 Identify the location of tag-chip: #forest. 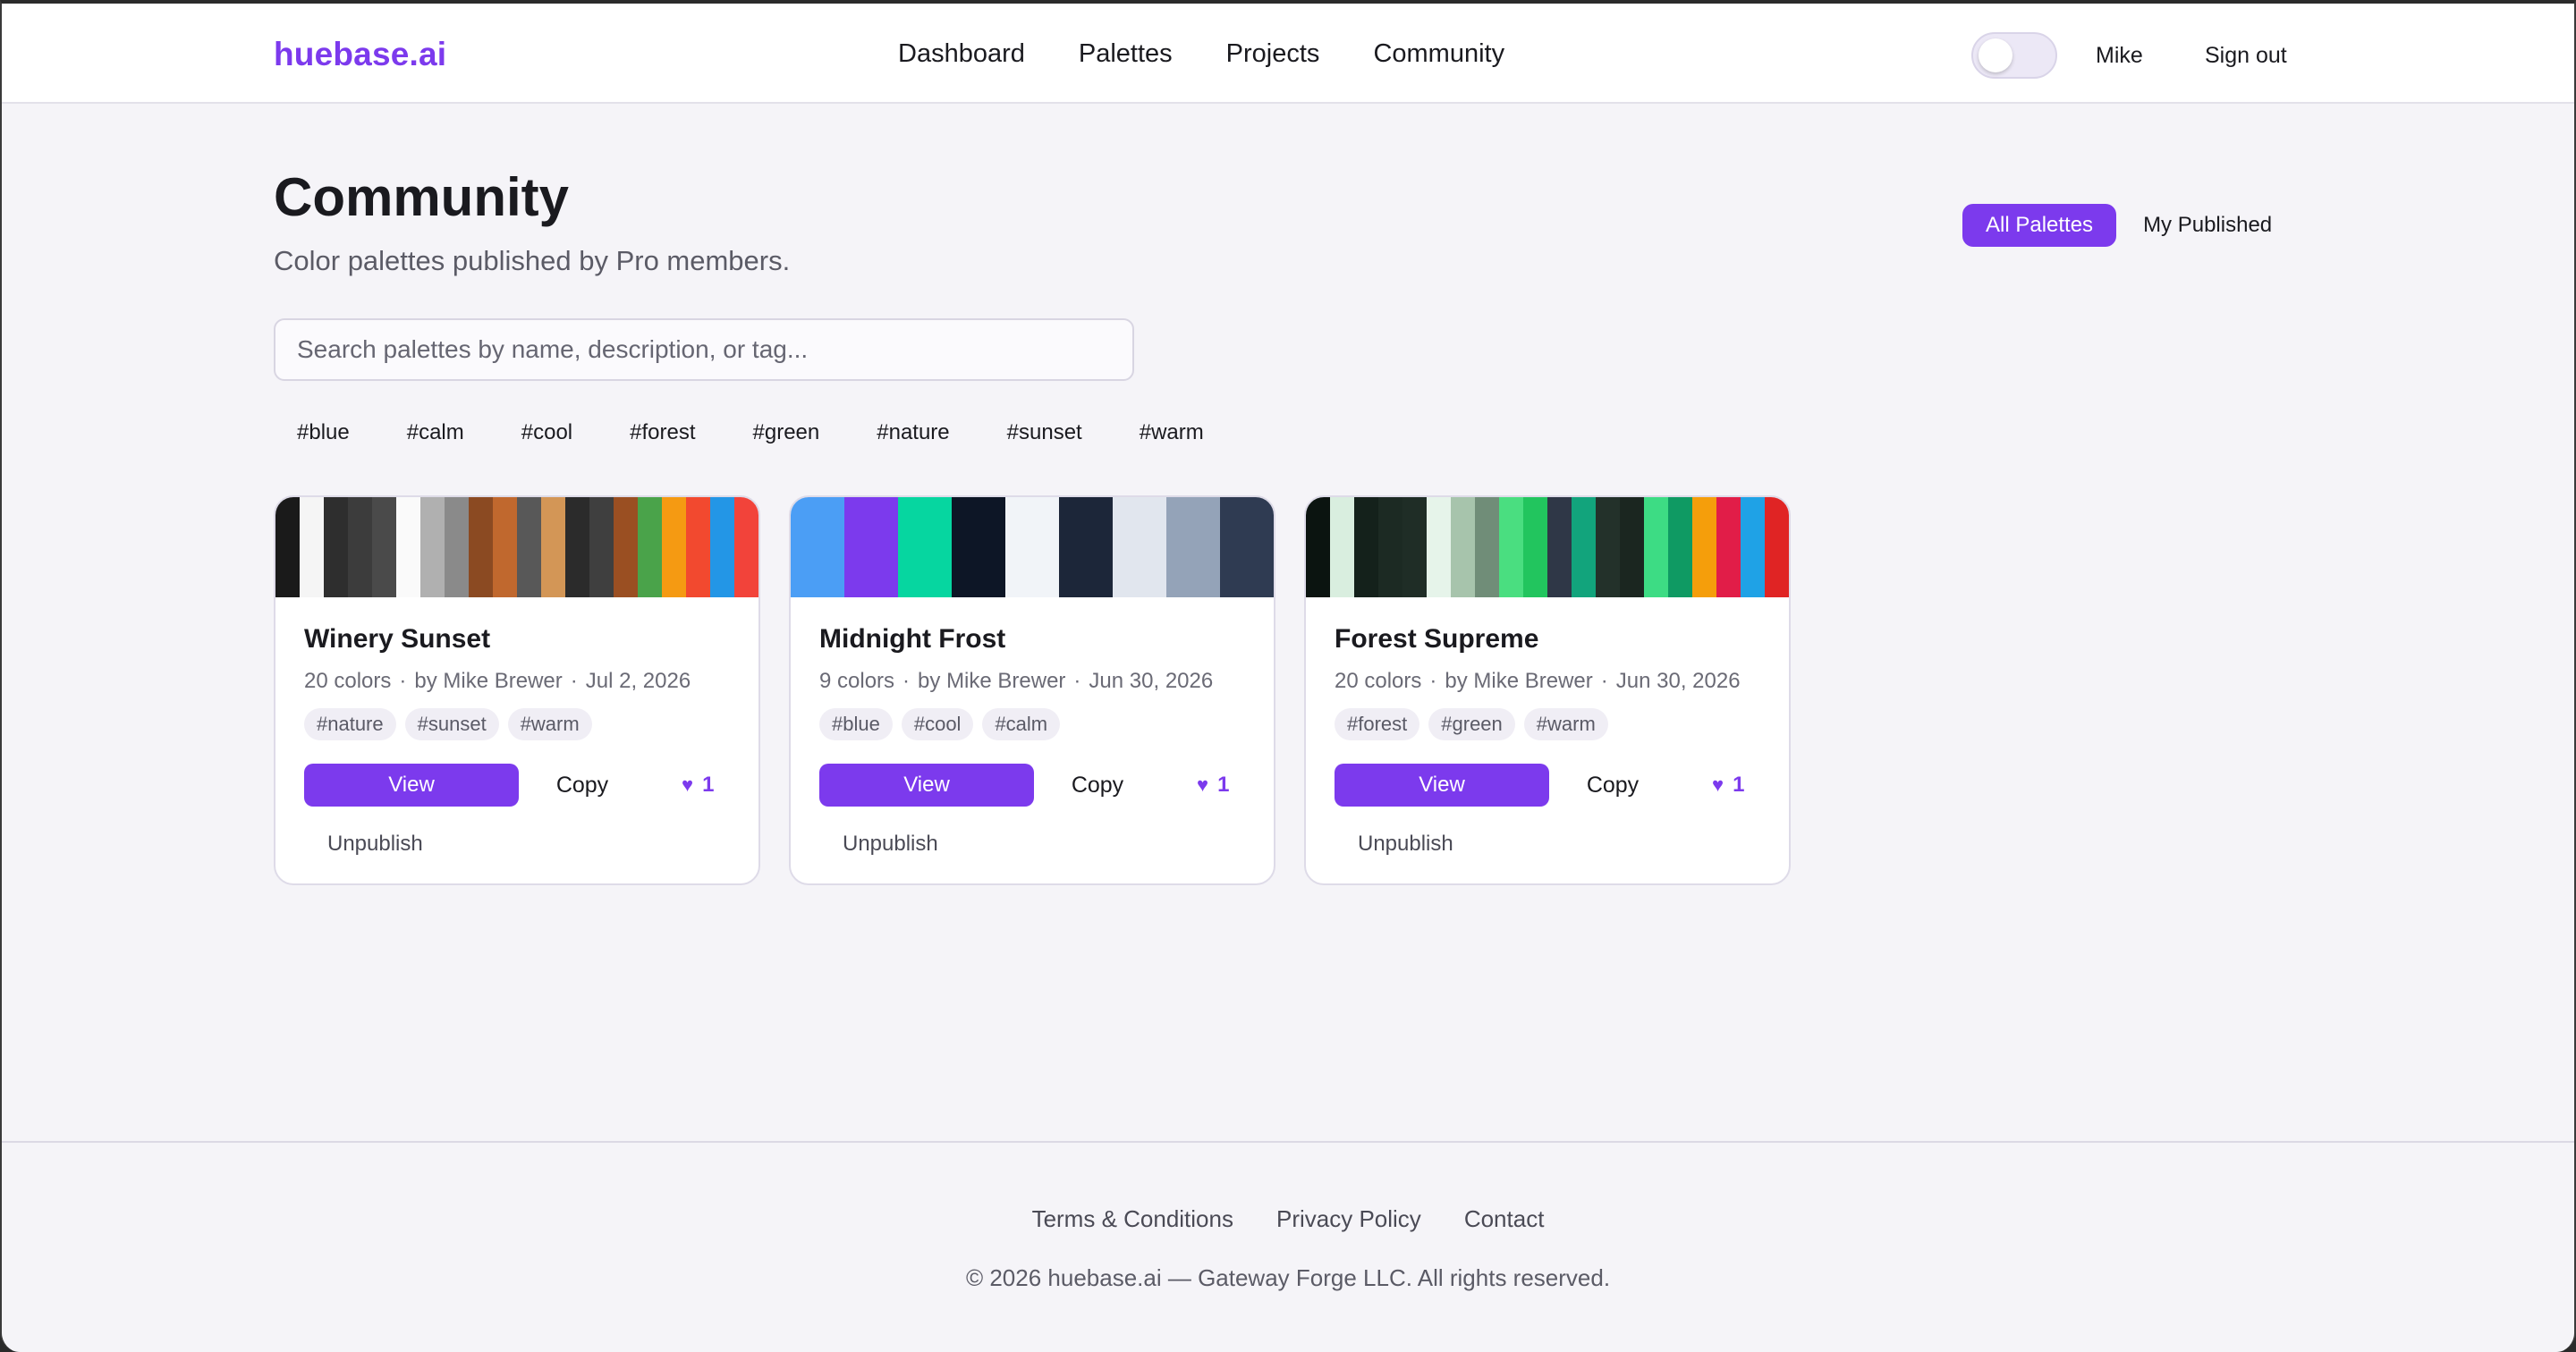
(1377, 724).